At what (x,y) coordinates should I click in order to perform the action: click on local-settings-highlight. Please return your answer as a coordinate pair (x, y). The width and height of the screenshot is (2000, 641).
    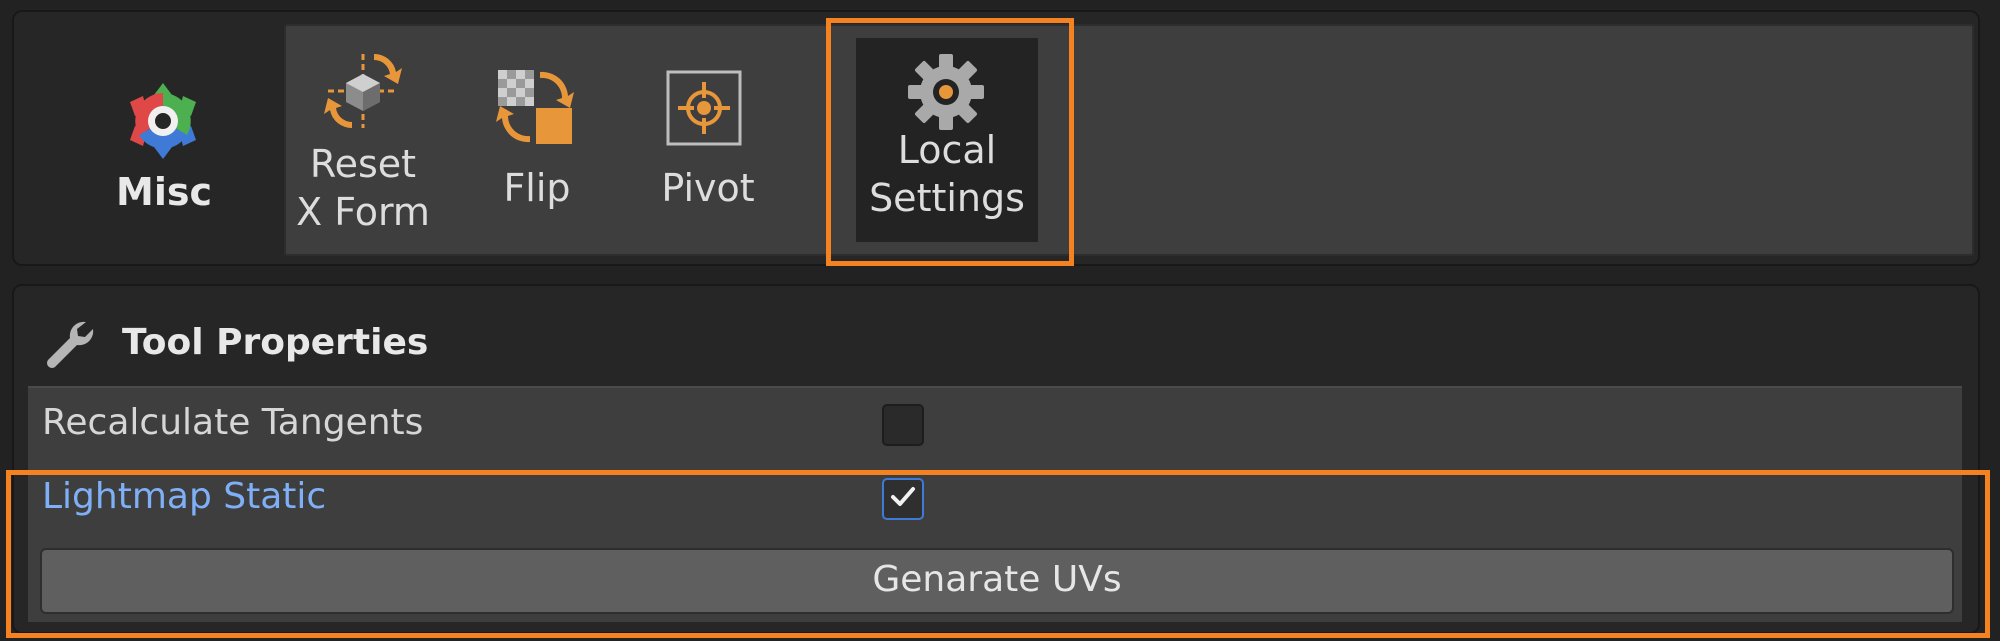
    Looking at the image, I should click on (950, 142).